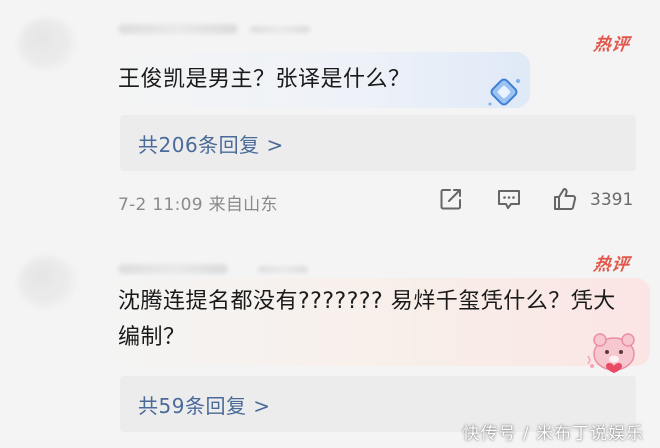  What do you see at coordinates (378, 143) in the screenshot?
I see `view-replies-button: 共206条回复 >` at bounding box center [378, 143].